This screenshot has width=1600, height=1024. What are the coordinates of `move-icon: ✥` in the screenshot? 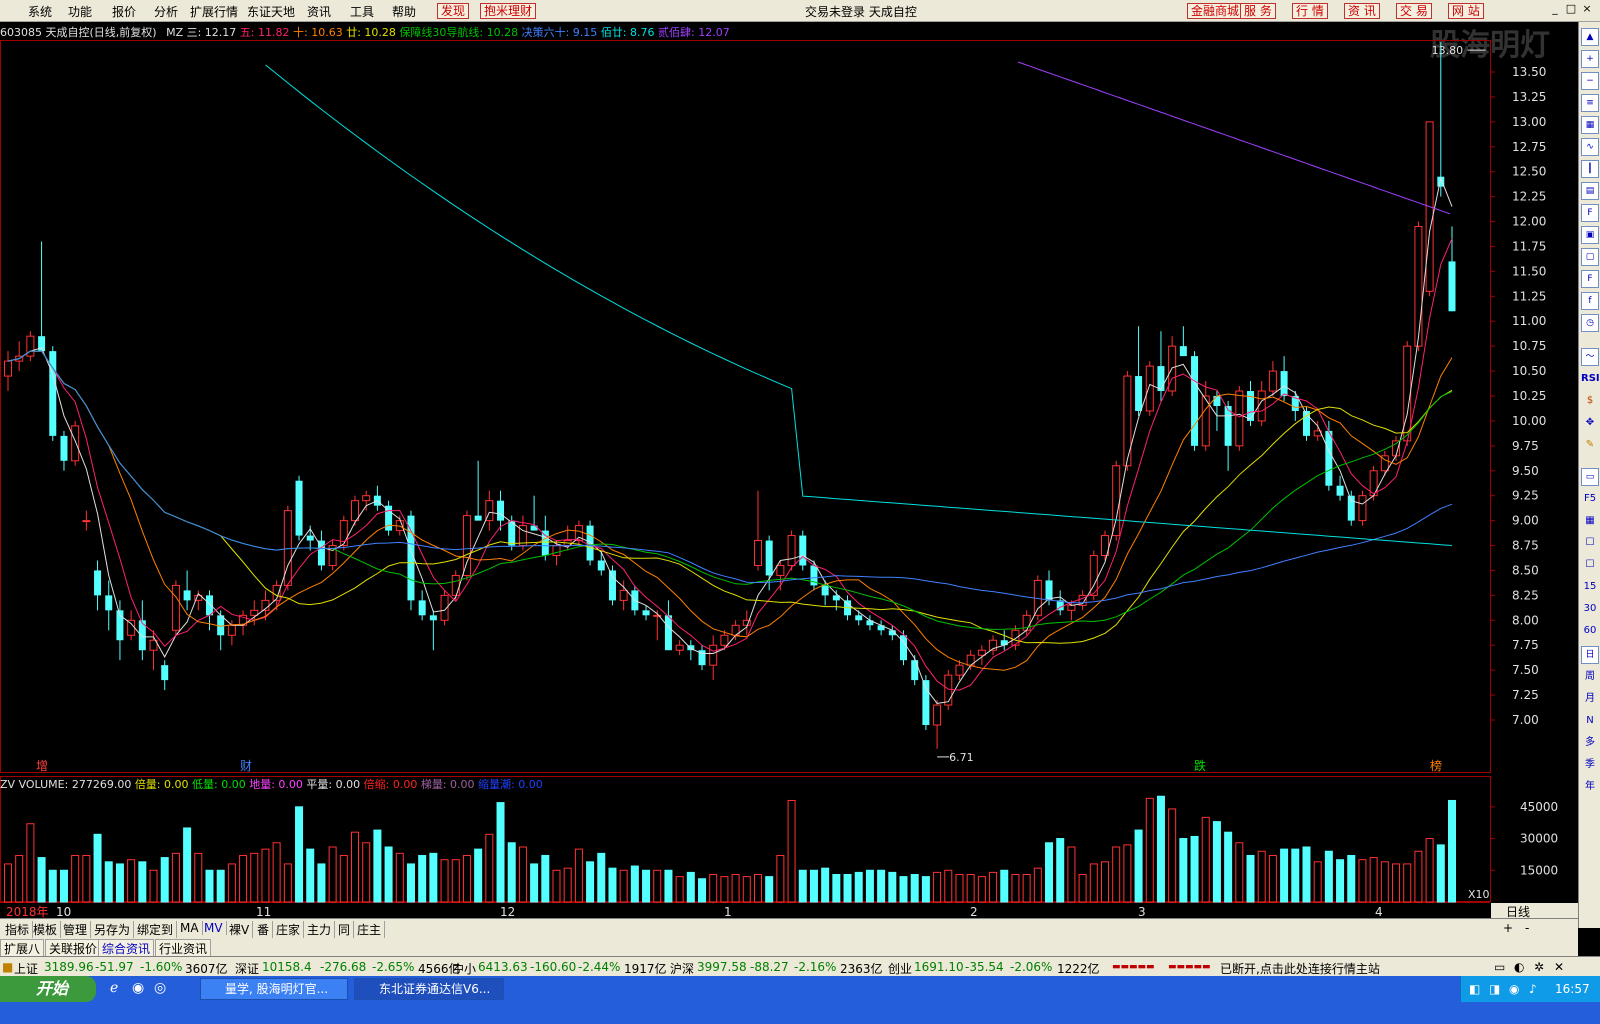 It's located at (1590, 423).